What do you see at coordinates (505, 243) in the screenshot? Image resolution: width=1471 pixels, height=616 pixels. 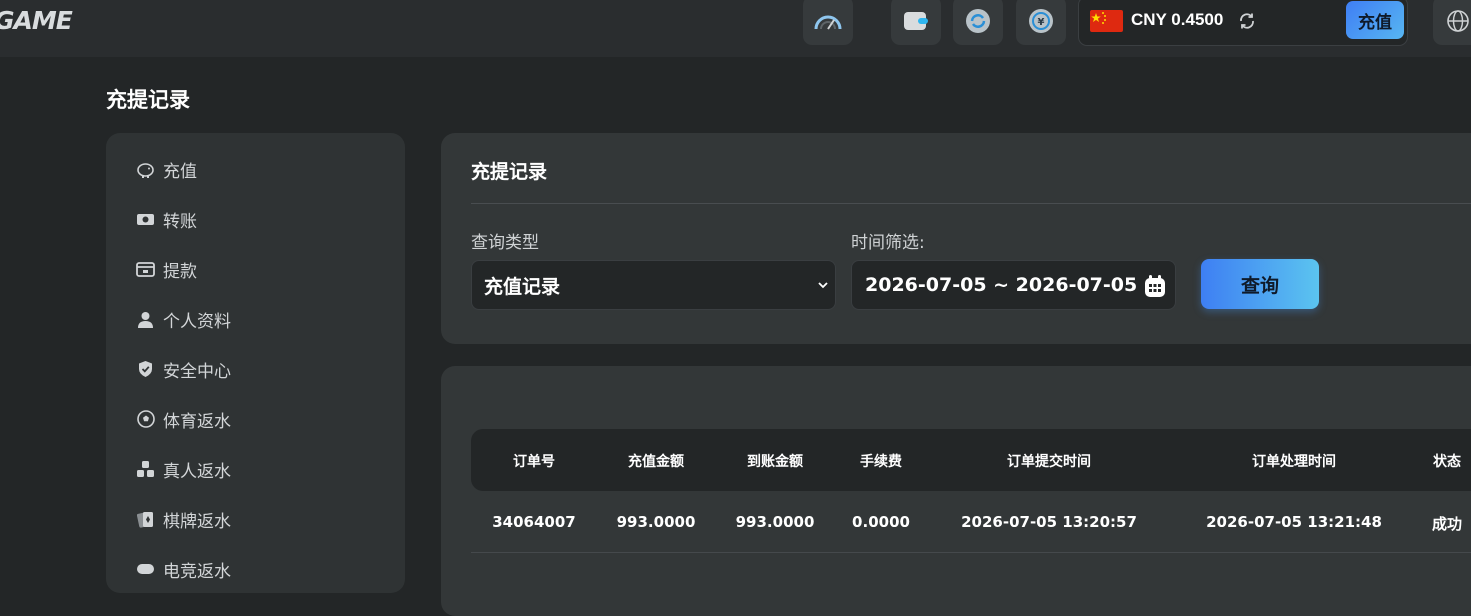 I see `query-type-label: 查询类型` at bounding box center [505, 243].